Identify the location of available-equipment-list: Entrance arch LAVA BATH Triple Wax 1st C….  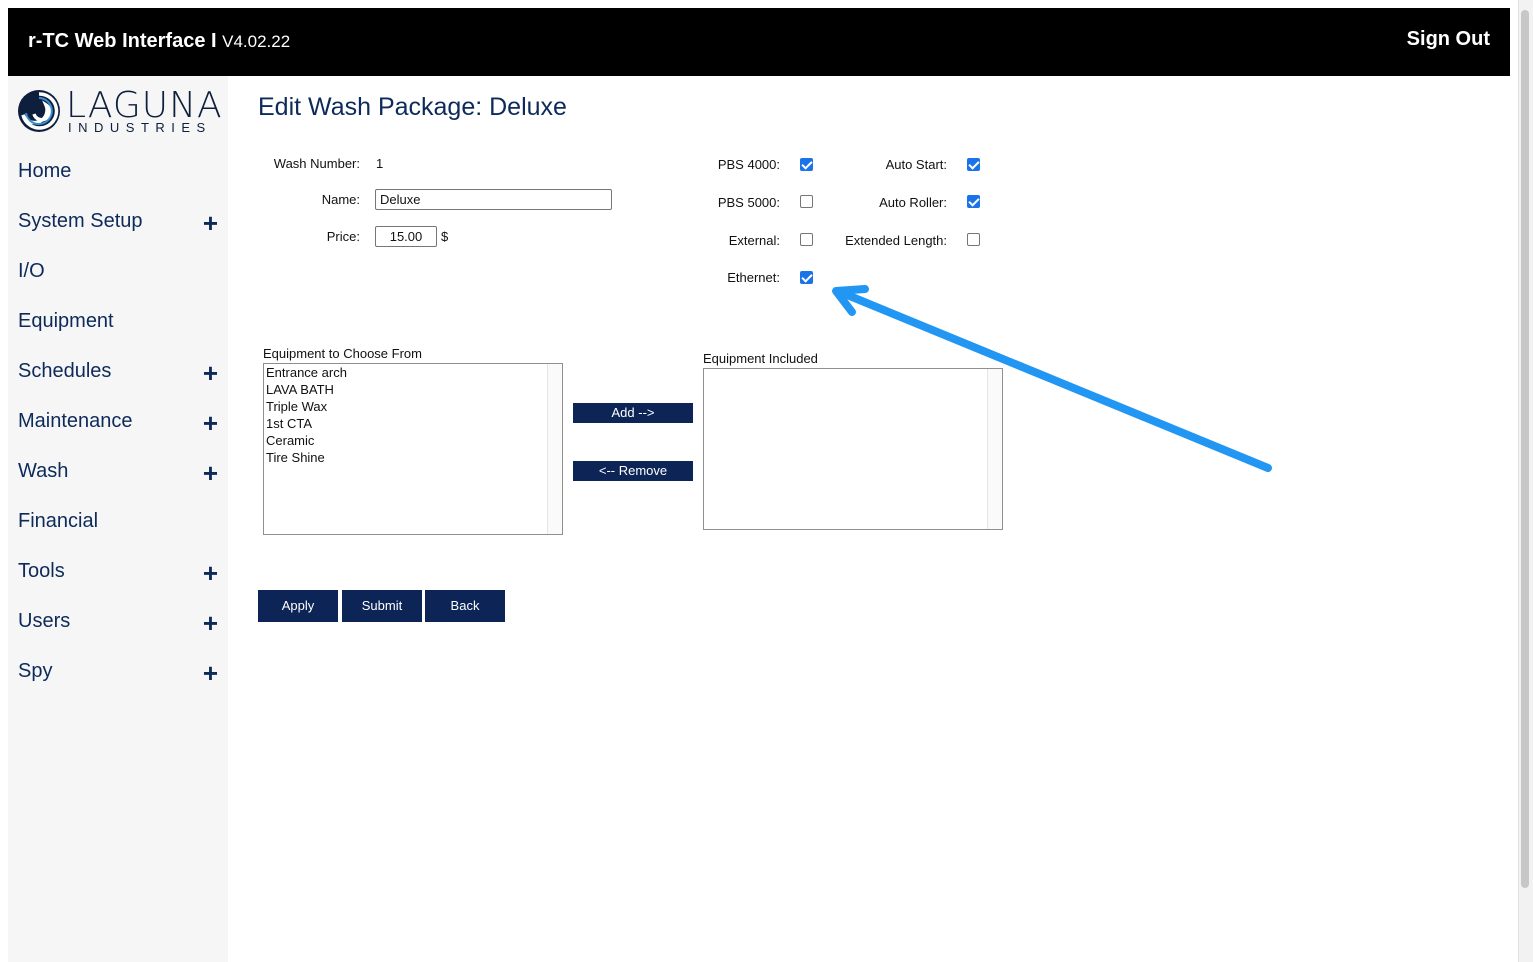
(413, 449).